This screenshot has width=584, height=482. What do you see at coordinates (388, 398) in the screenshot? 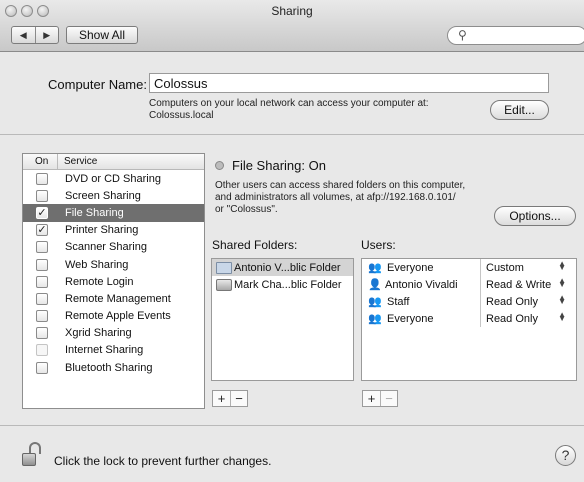
I see `remove-user-button: −` at bounding box center [388, 398].